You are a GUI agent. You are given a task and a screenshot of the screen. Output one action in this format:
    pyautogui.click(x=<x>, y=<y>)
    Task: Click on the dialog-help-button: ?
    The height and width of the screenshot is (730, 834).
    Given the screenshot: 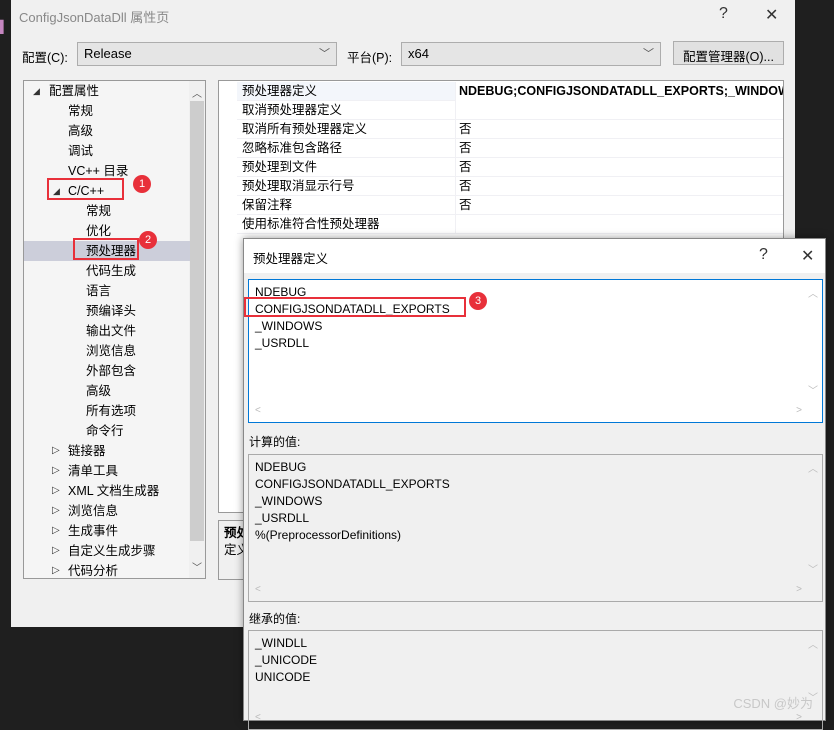 What is the action you would take?
    pyautogui.click(x=763, y=255)
    